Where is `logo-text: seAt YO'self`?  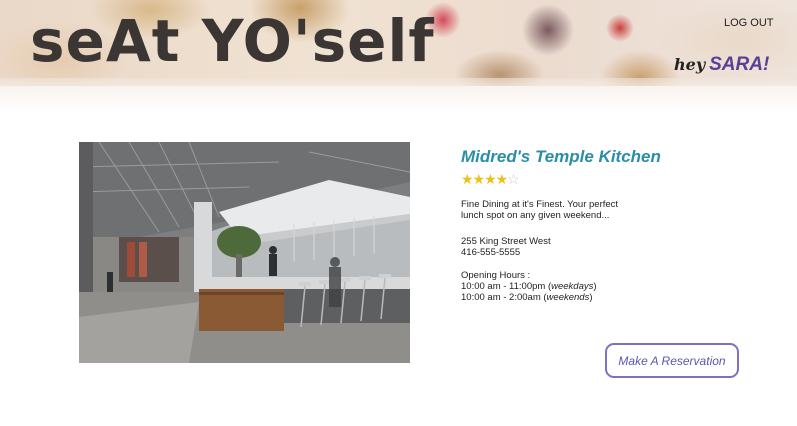 logo-text: seAt YO'self is located at coordinates (232, 41).